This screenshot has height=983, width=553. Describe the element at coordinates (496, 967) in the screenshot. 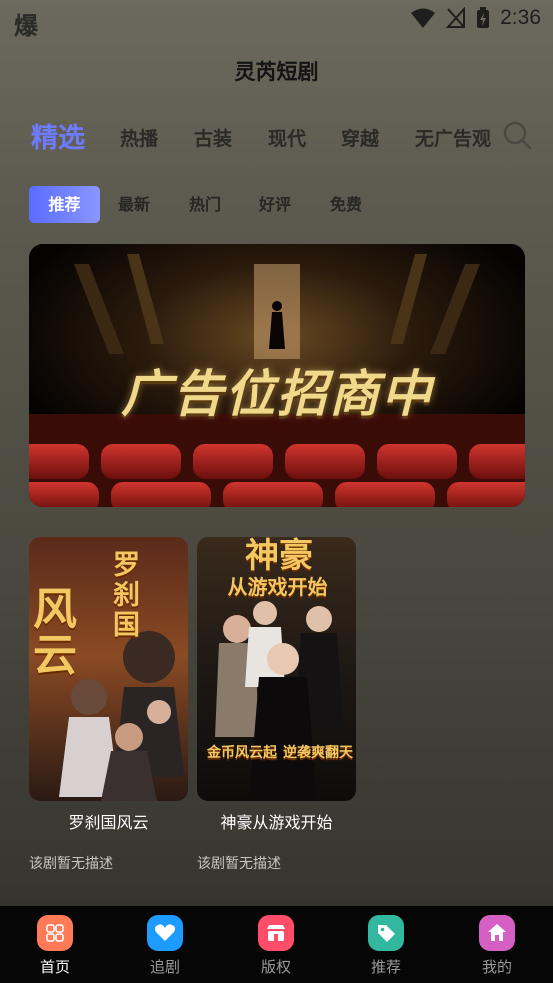

I see `nav-label: 我的` at that location.